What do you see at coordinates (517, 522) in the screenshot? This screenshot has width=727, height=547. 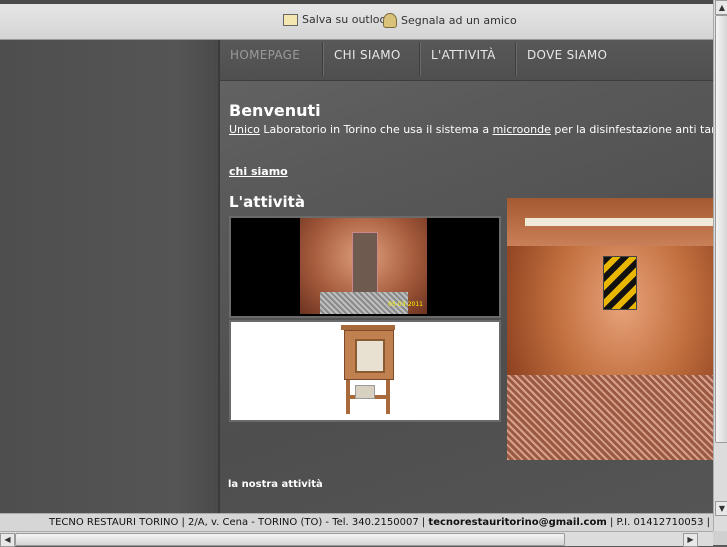 I see `footer-email: tecnorestauritorino@gmail.com` at bounding box center [517, 522].